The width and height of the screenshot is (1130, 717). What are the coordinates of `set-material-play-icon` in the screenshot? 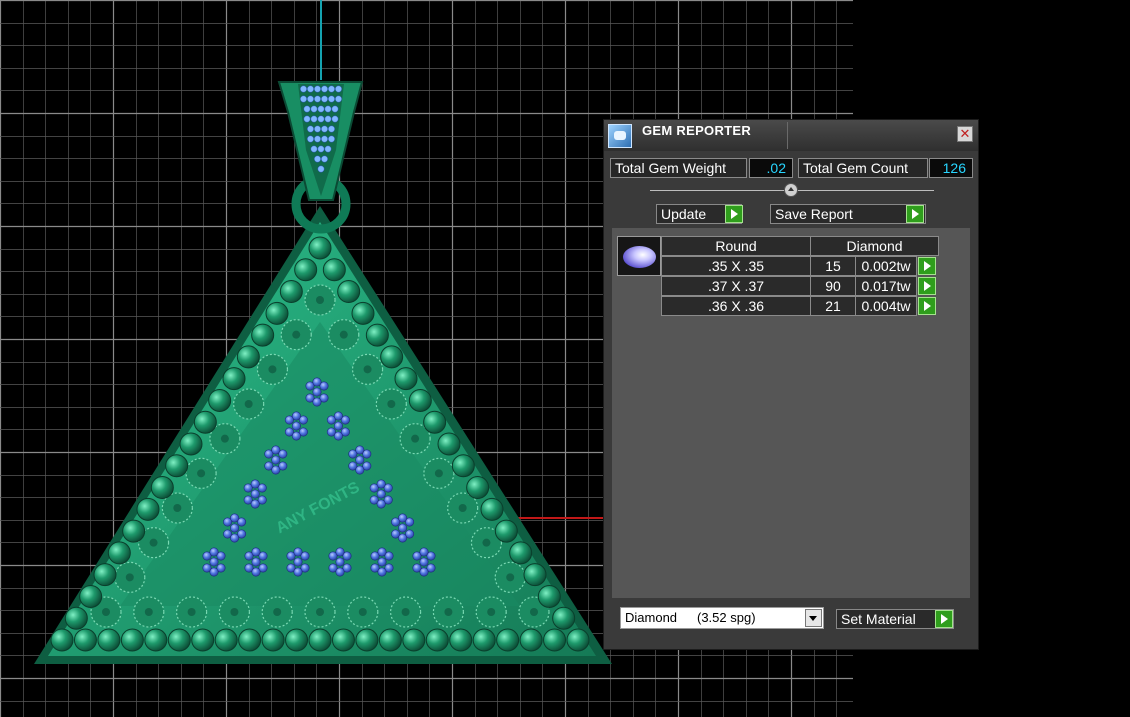 It's located at (944, 619).